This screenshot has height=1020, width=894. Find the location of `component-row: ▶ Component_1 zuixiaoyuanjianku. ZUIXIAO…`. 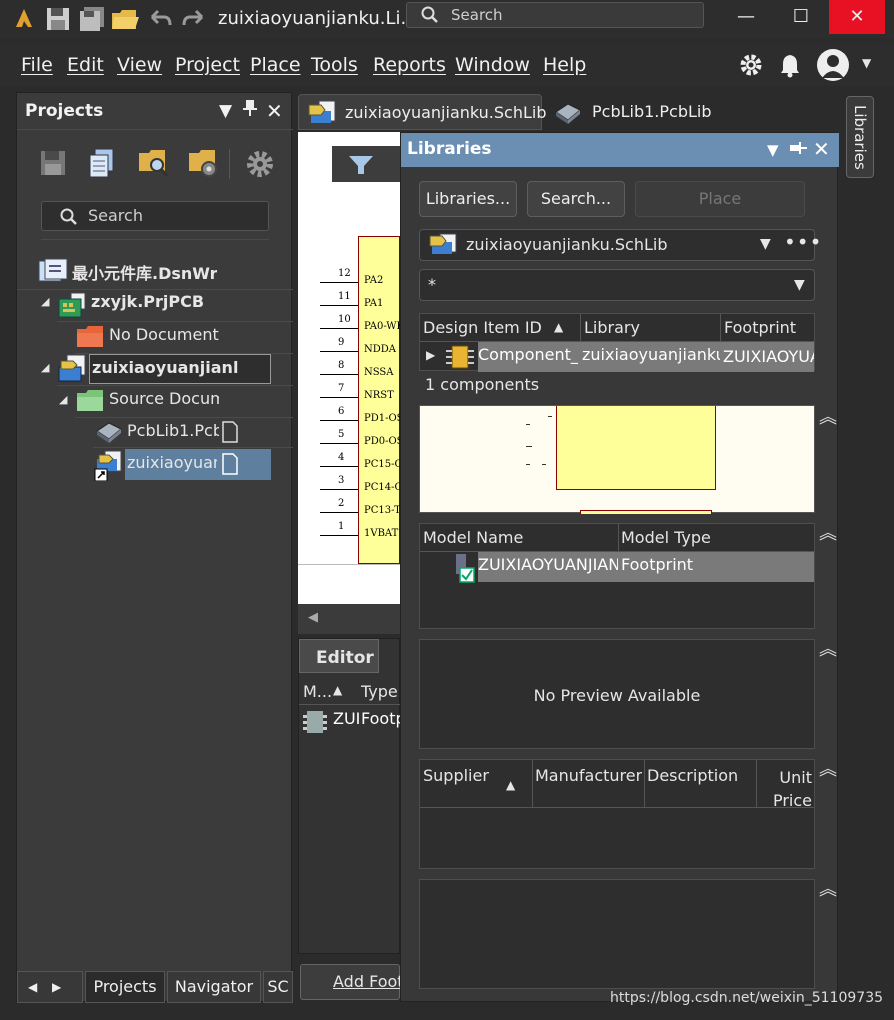

component-row: ▶ Component_1 zuixiaoyuanjianku. ZUIXIAO… is located at coordinates (617, 357).